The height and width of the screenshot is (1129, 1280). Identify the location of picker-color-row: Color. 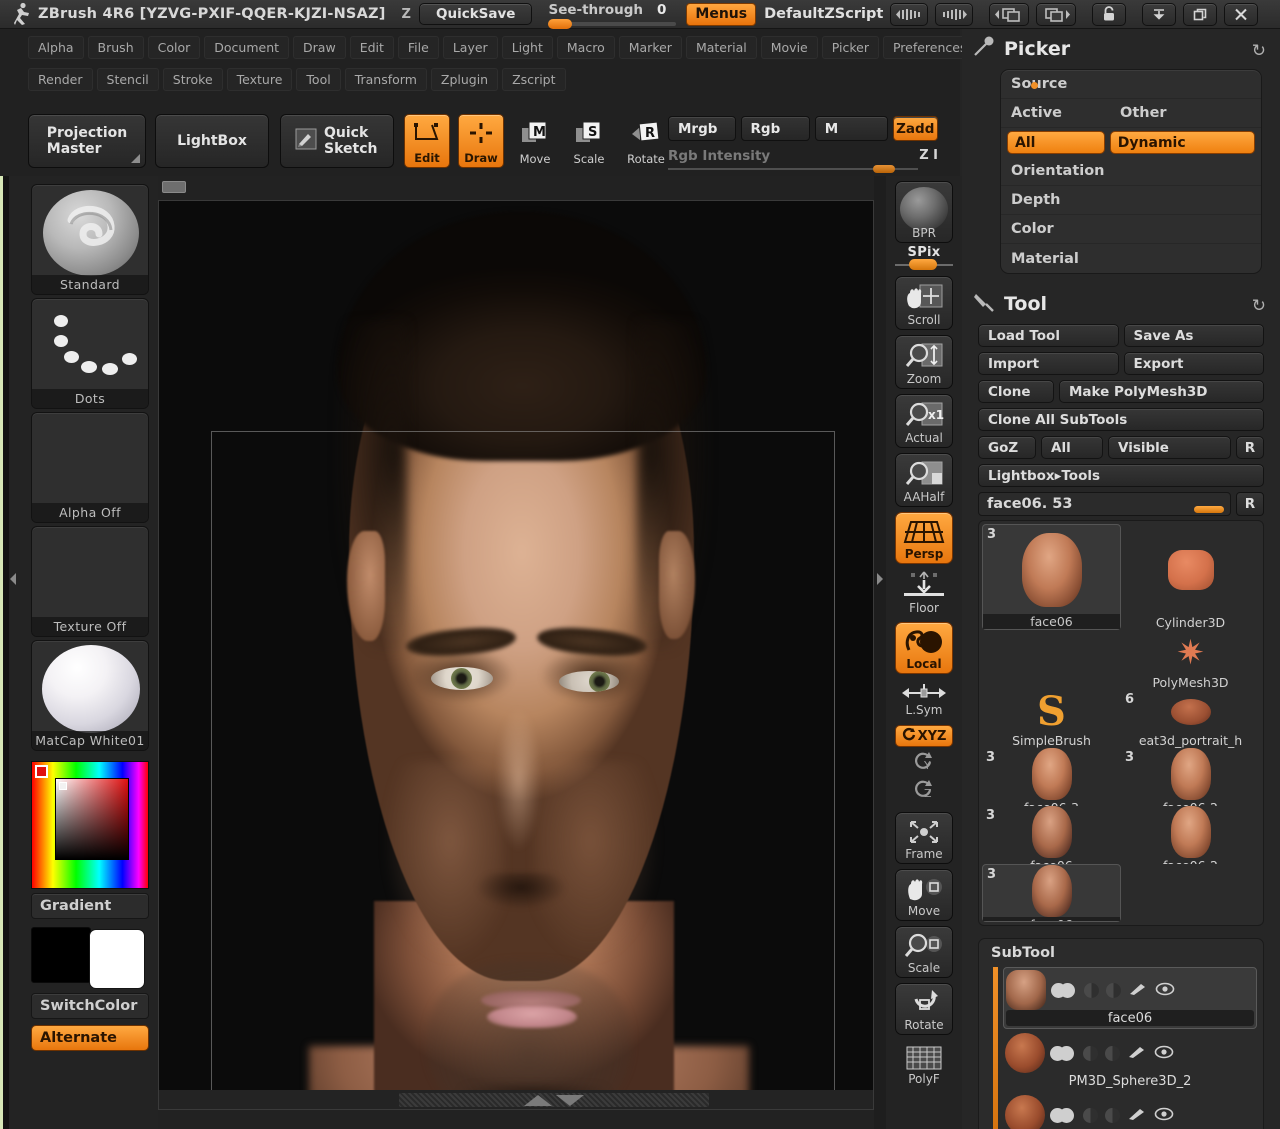
(1131, 229).